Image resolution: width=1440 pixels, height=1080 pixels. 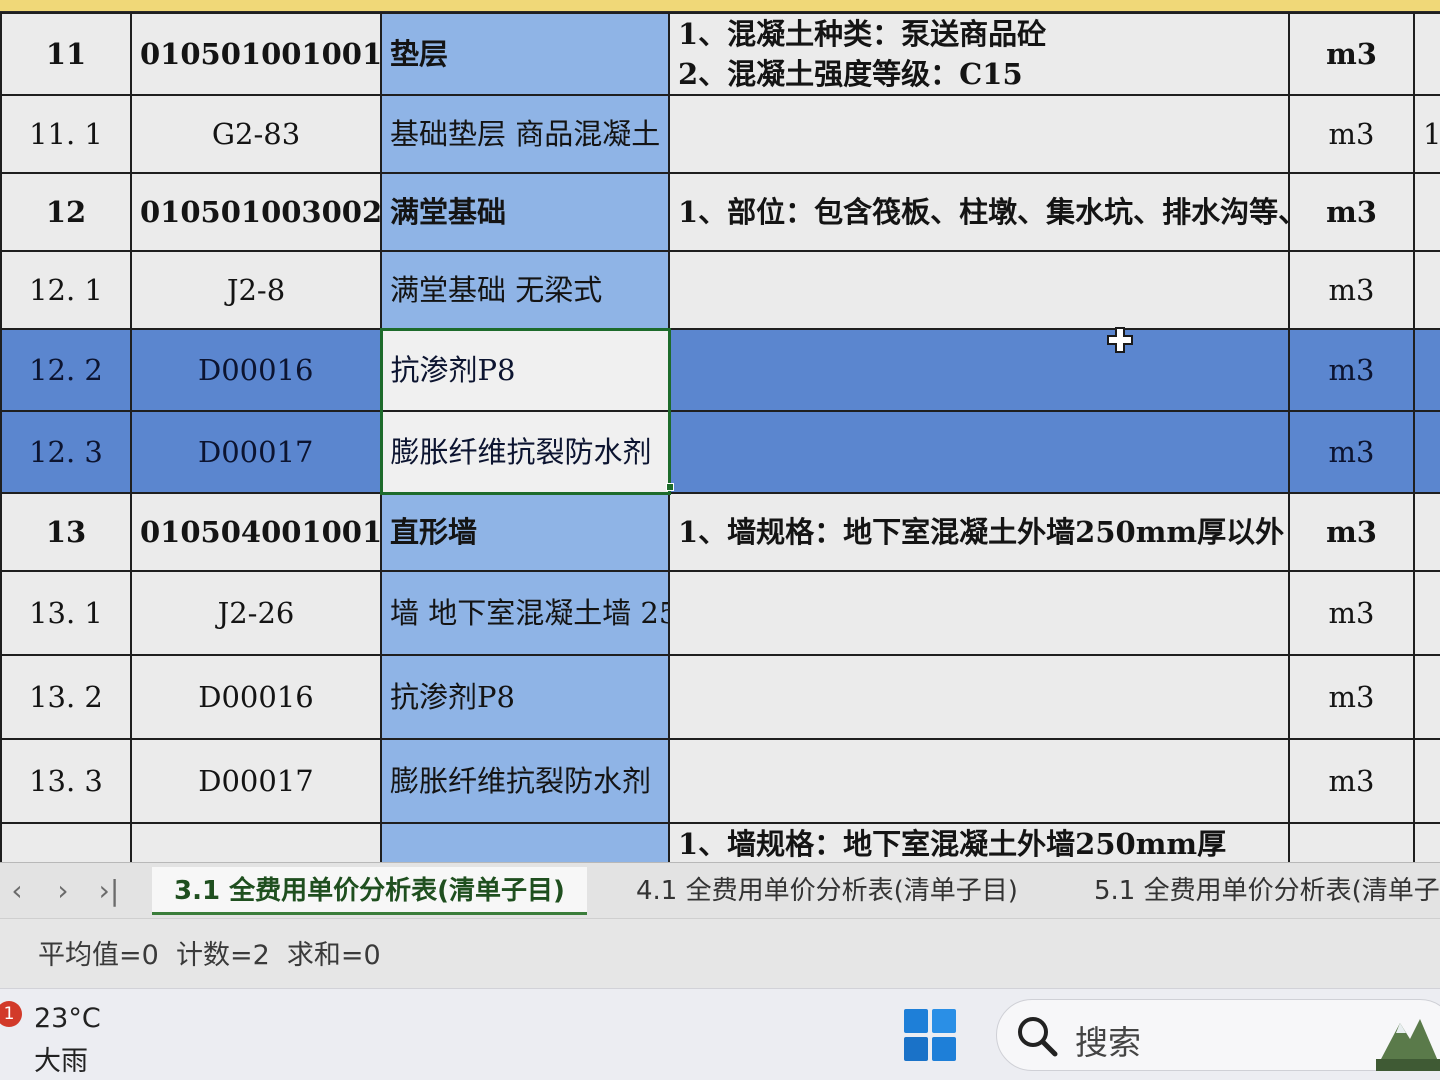 What do you see at coordinates (66, 613) in the screenshot?
I see `cell-seq: 13. 1` at bounding box center [66, 613].